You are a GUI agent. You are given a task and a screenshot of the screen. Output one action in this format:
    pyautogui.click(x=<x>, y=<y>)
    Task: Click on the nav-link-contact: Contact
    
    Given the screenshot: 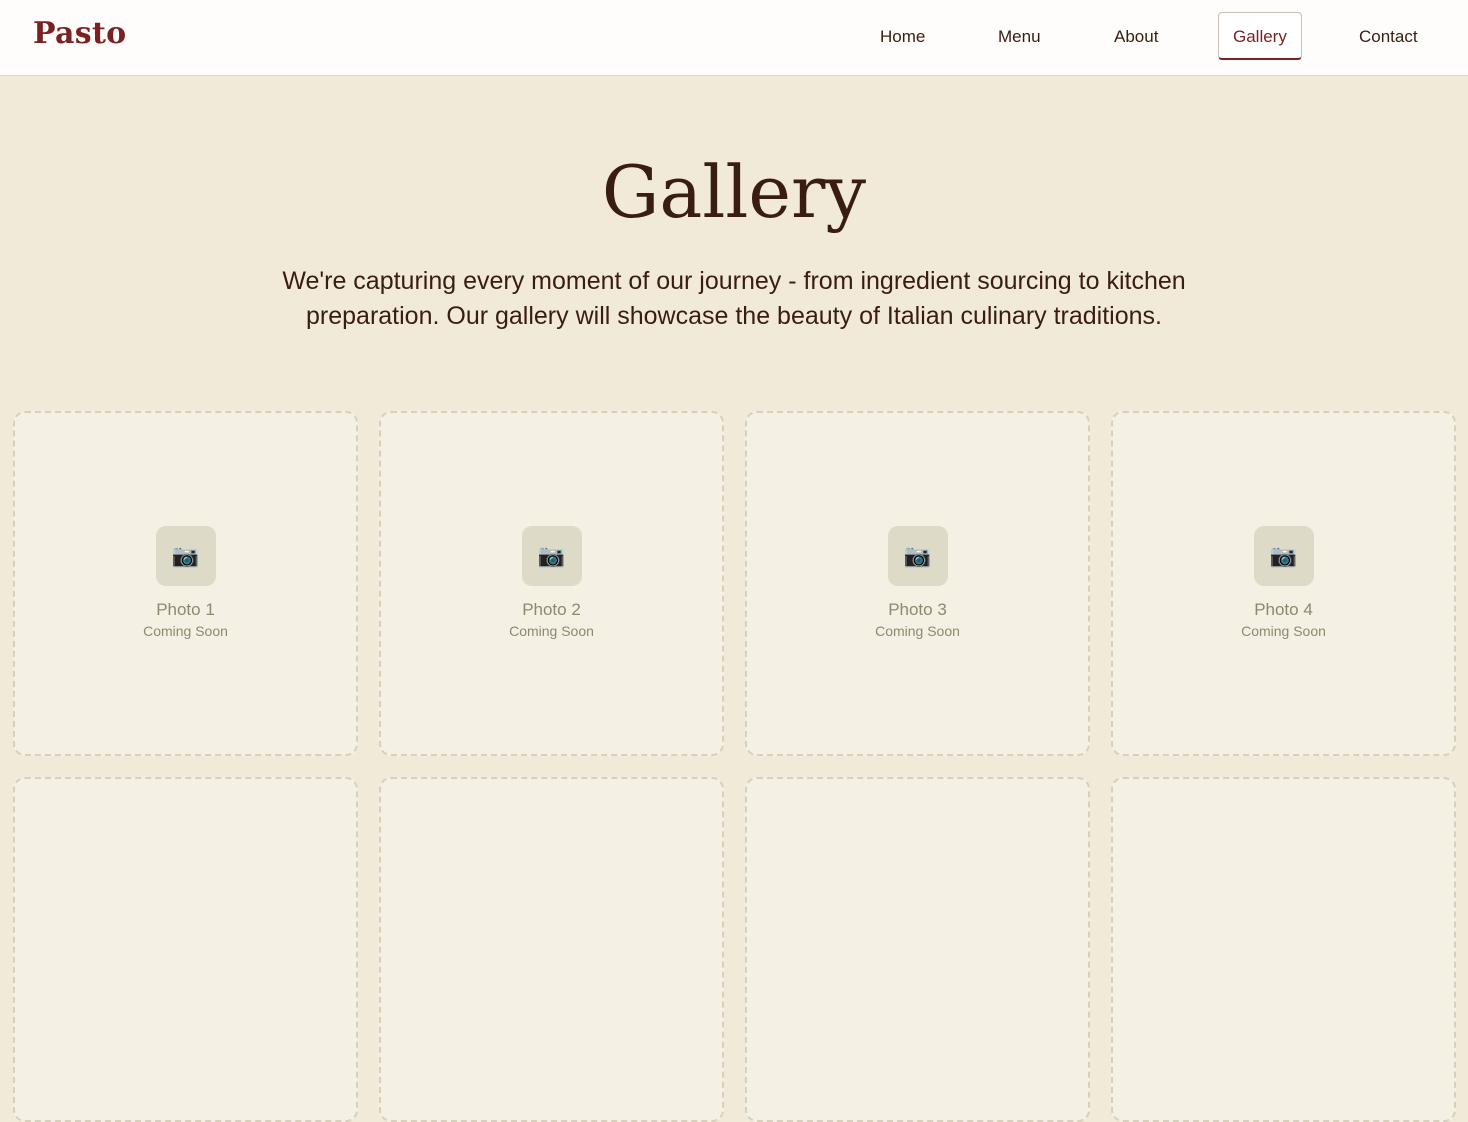 What is the action you would take?
    pyautogui.click(x=1388, y=37)
    